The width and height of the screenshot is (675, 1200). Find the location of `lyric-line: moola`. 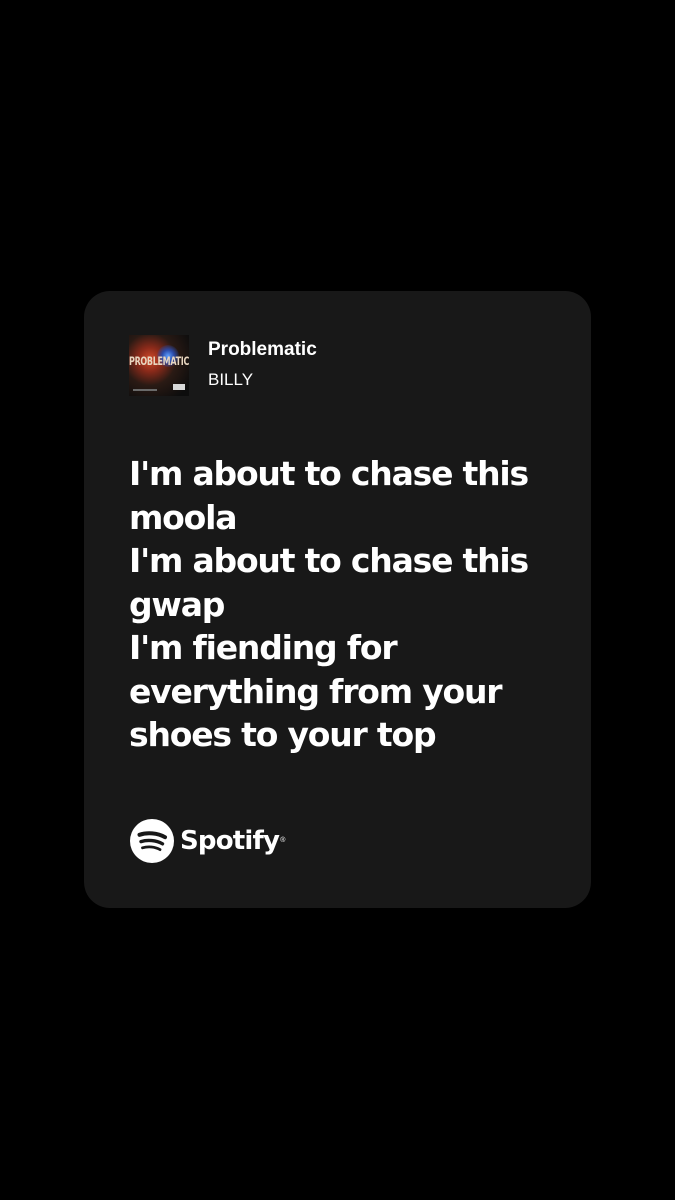

lyric-line: moola is located at coordinates (183, 517).